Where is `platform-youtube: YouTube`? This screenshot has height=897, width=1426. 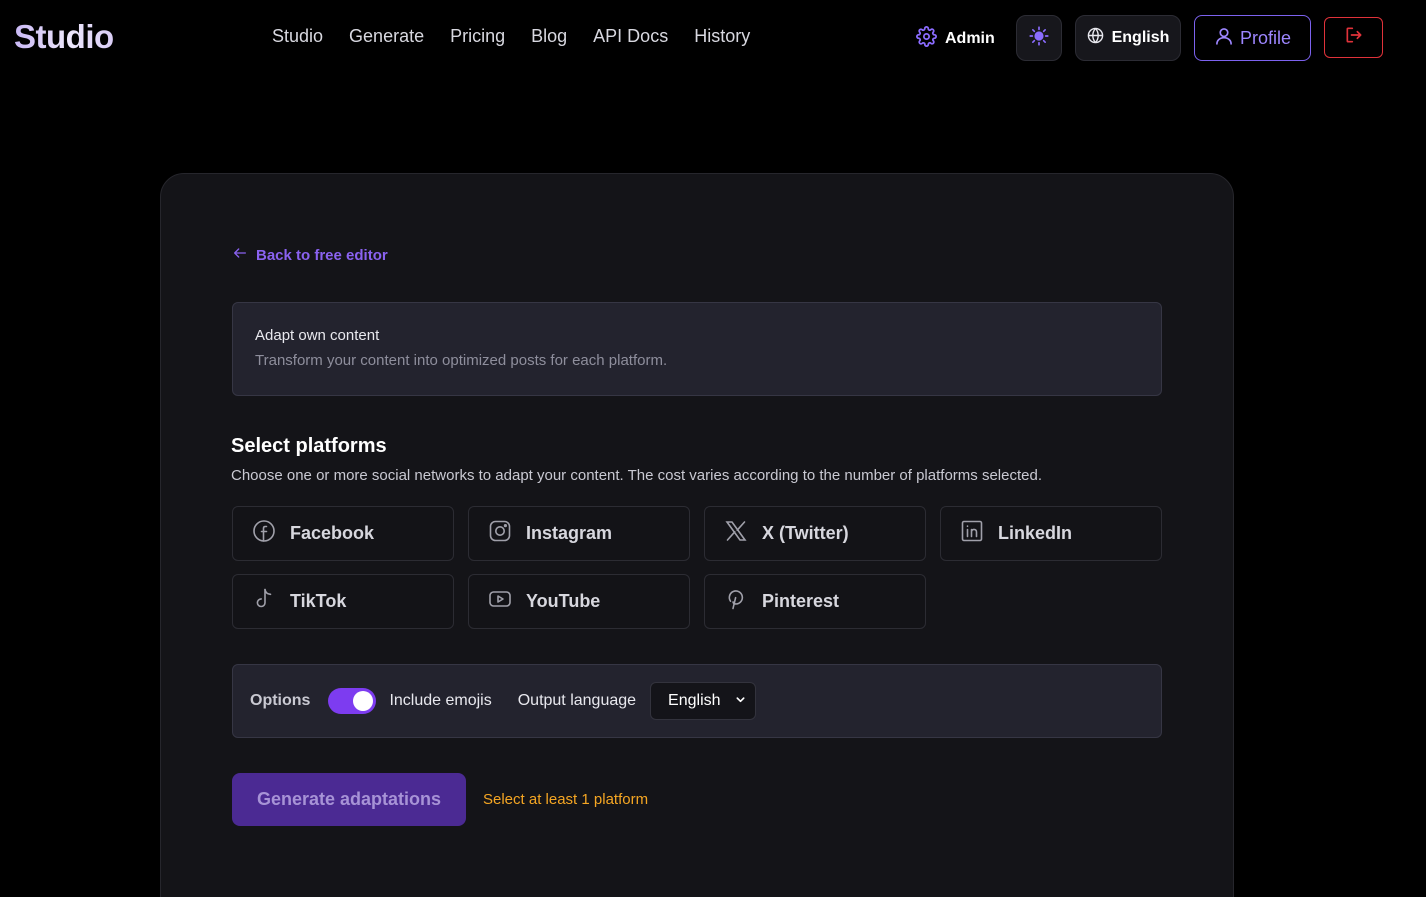 platform-youtube: YouTube is located at coordinates (579, 601).